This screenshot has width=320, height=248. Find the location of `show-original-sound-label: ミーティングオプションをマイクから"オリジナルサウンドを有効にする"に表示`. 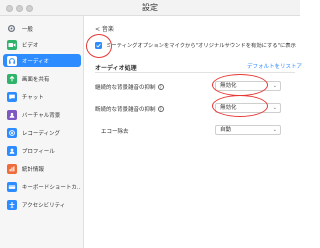

show-original-sound-label: ミーティングオプションをマイクから"オリジナルサウンドを有効にする"に表示 is located at coordinates (201, 46).